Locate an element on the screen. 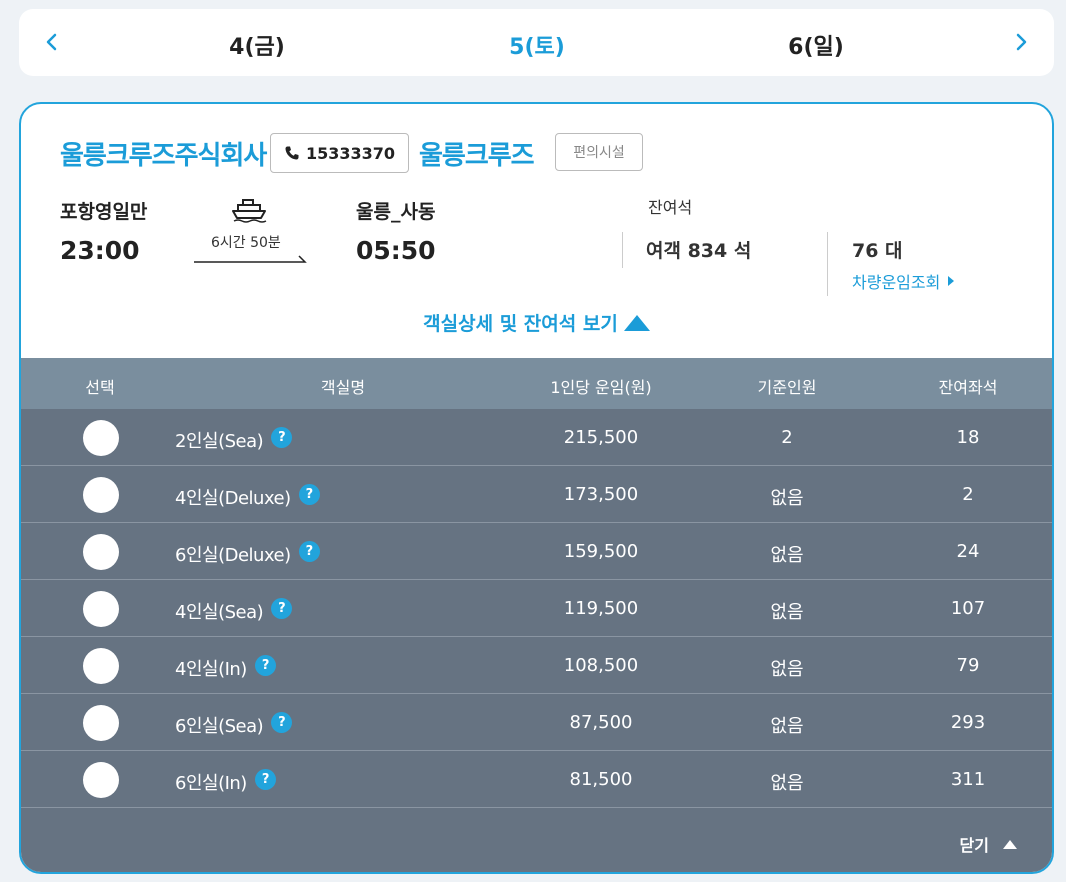  room-name: 2인실(Sea) is located at coordinates (219, 441).